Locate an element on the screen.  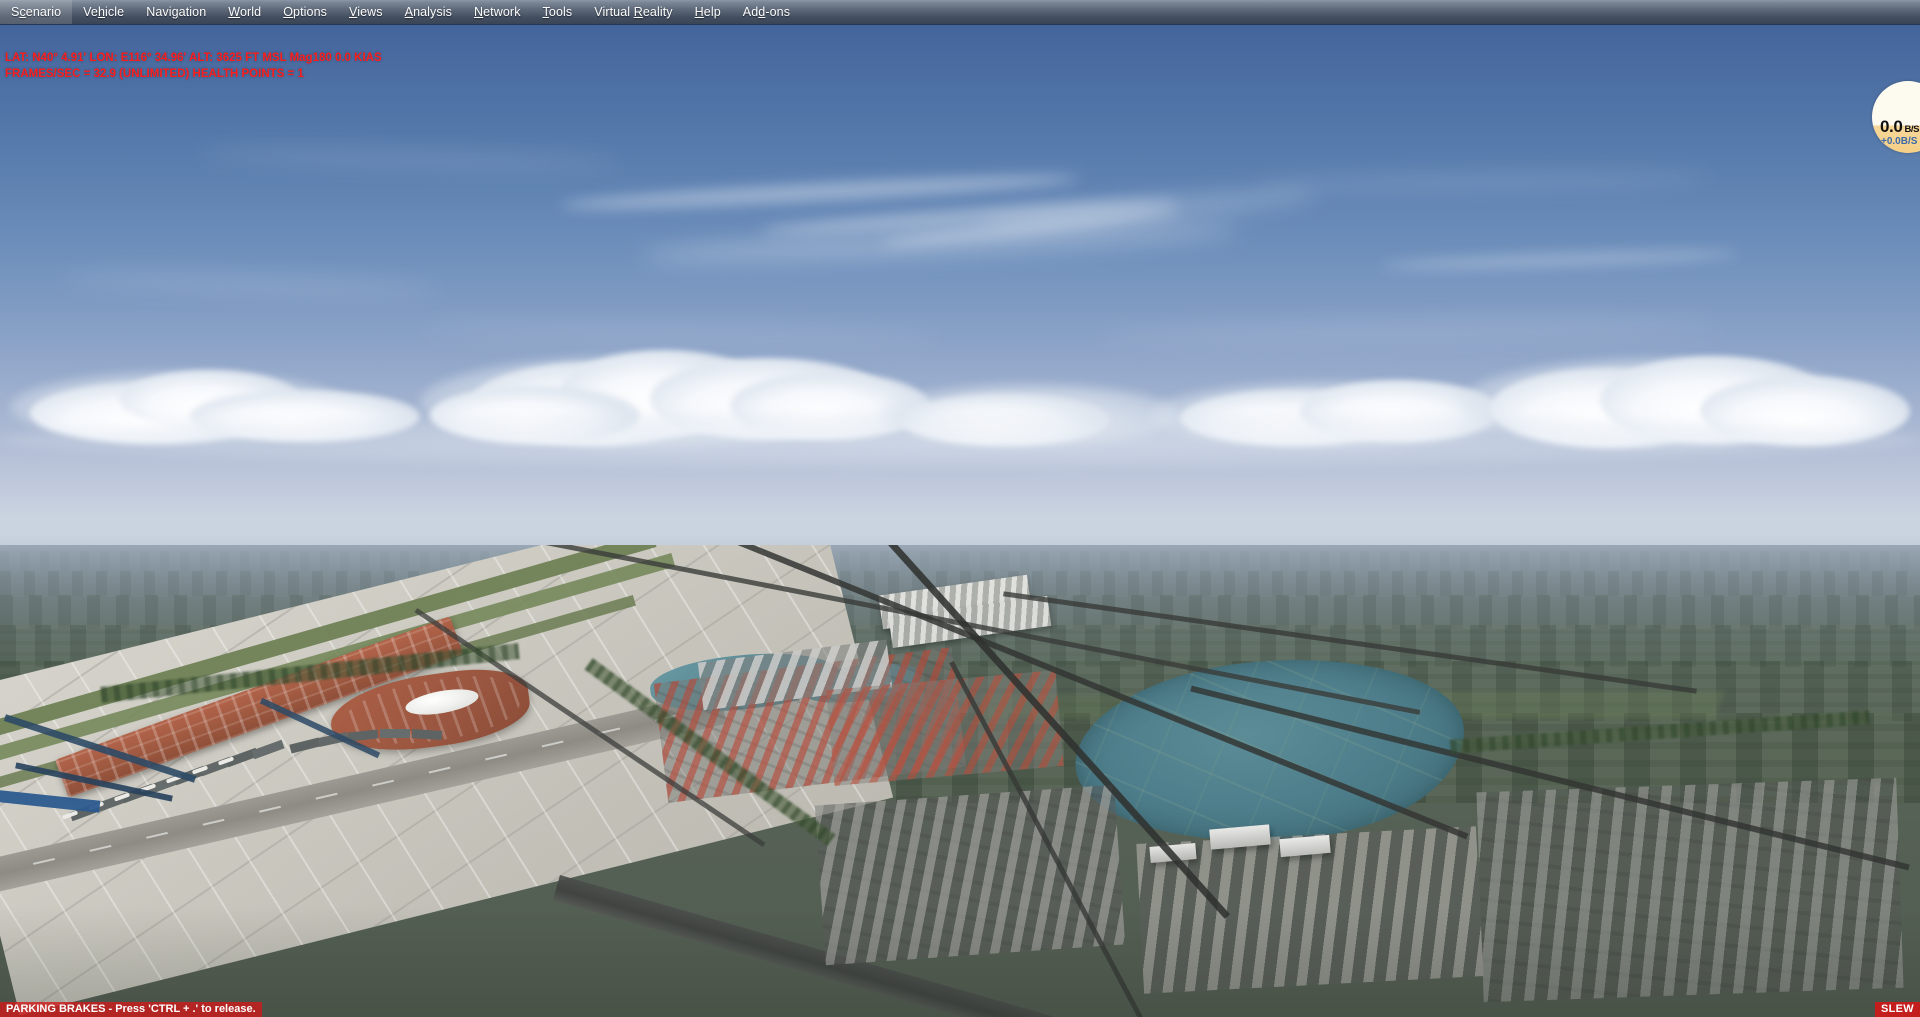
menu-network: Network is located at coordinates (497, 12).